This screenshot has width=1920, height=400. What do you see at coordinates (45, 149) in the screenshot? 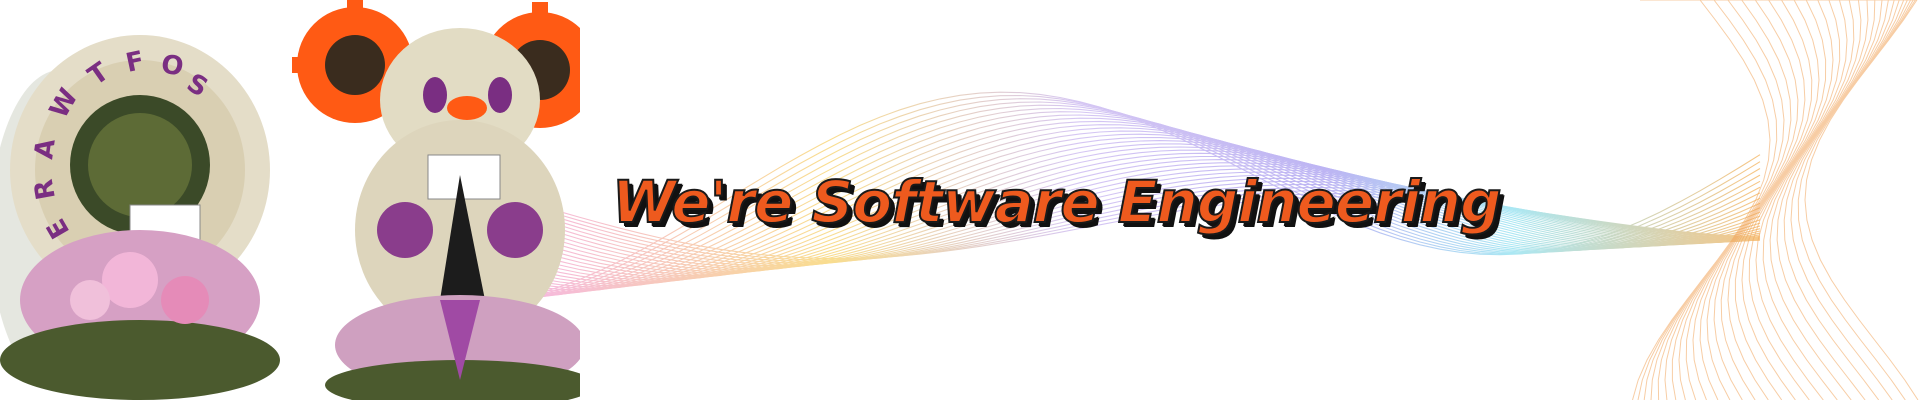
I see `svg-text: A` at bounding box center [45, 149].